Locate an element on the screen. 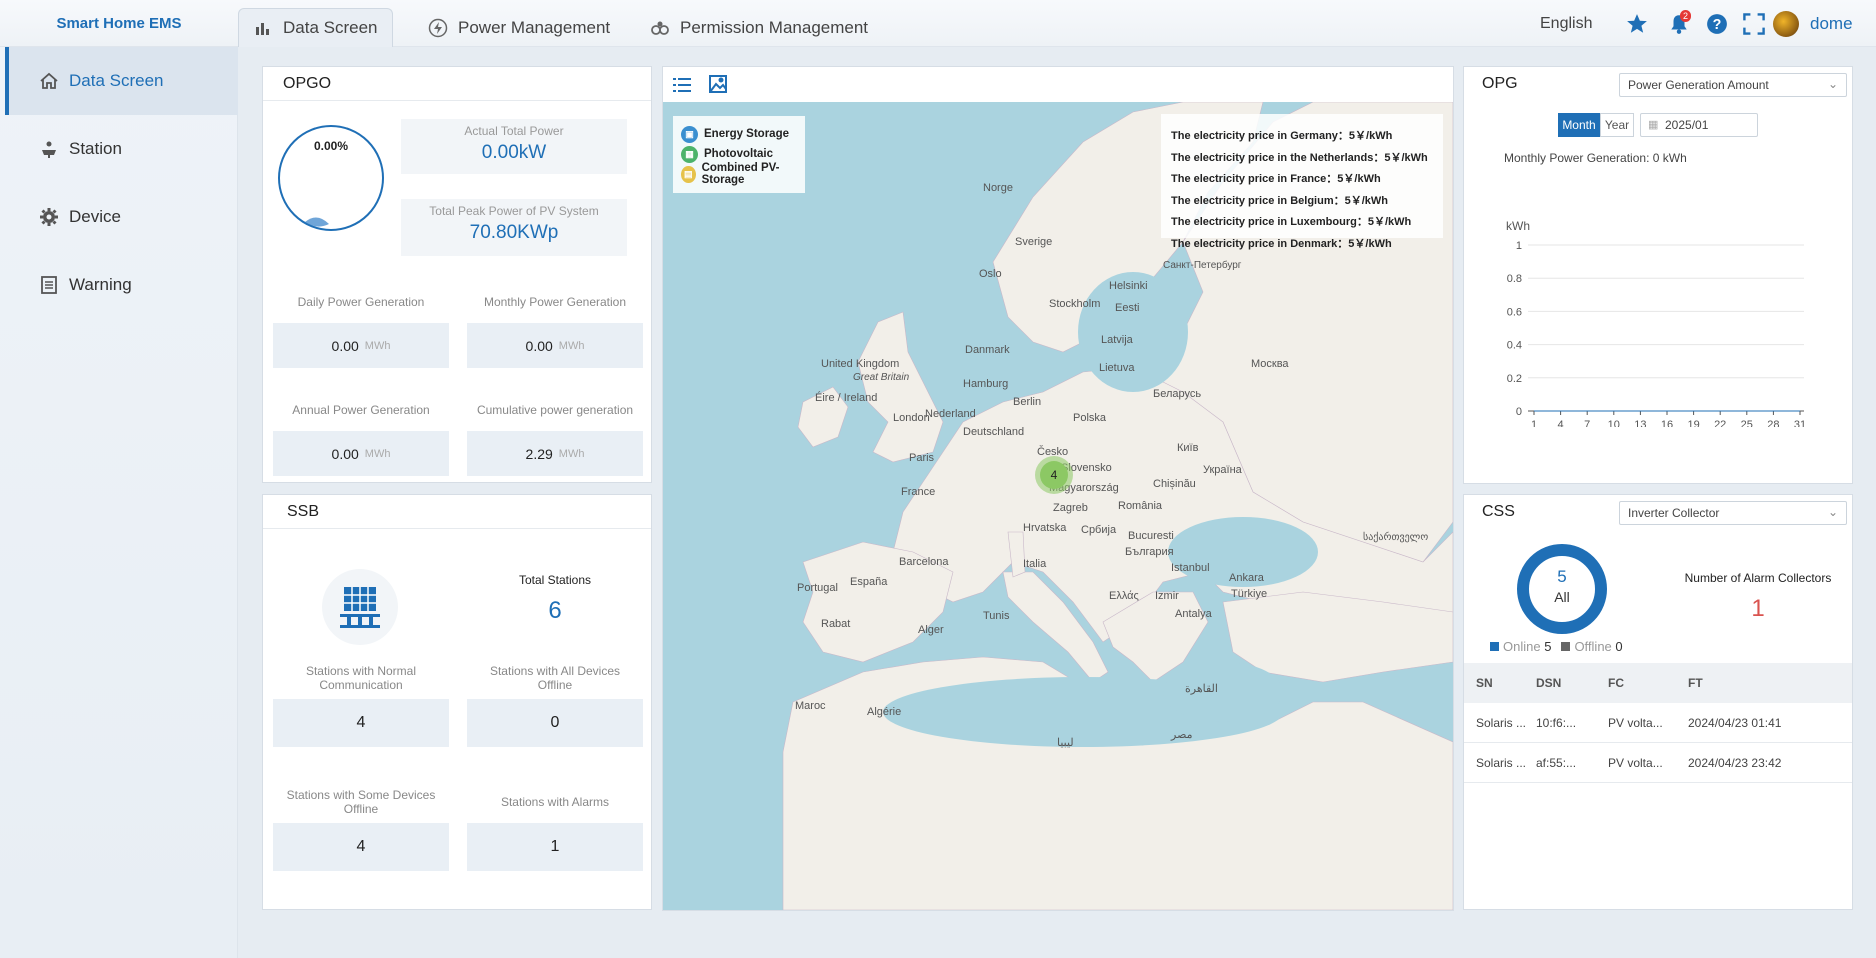 The height and width of the screenshot is (958, 1876). map-label: Paris is located at coordinates (922, 458).